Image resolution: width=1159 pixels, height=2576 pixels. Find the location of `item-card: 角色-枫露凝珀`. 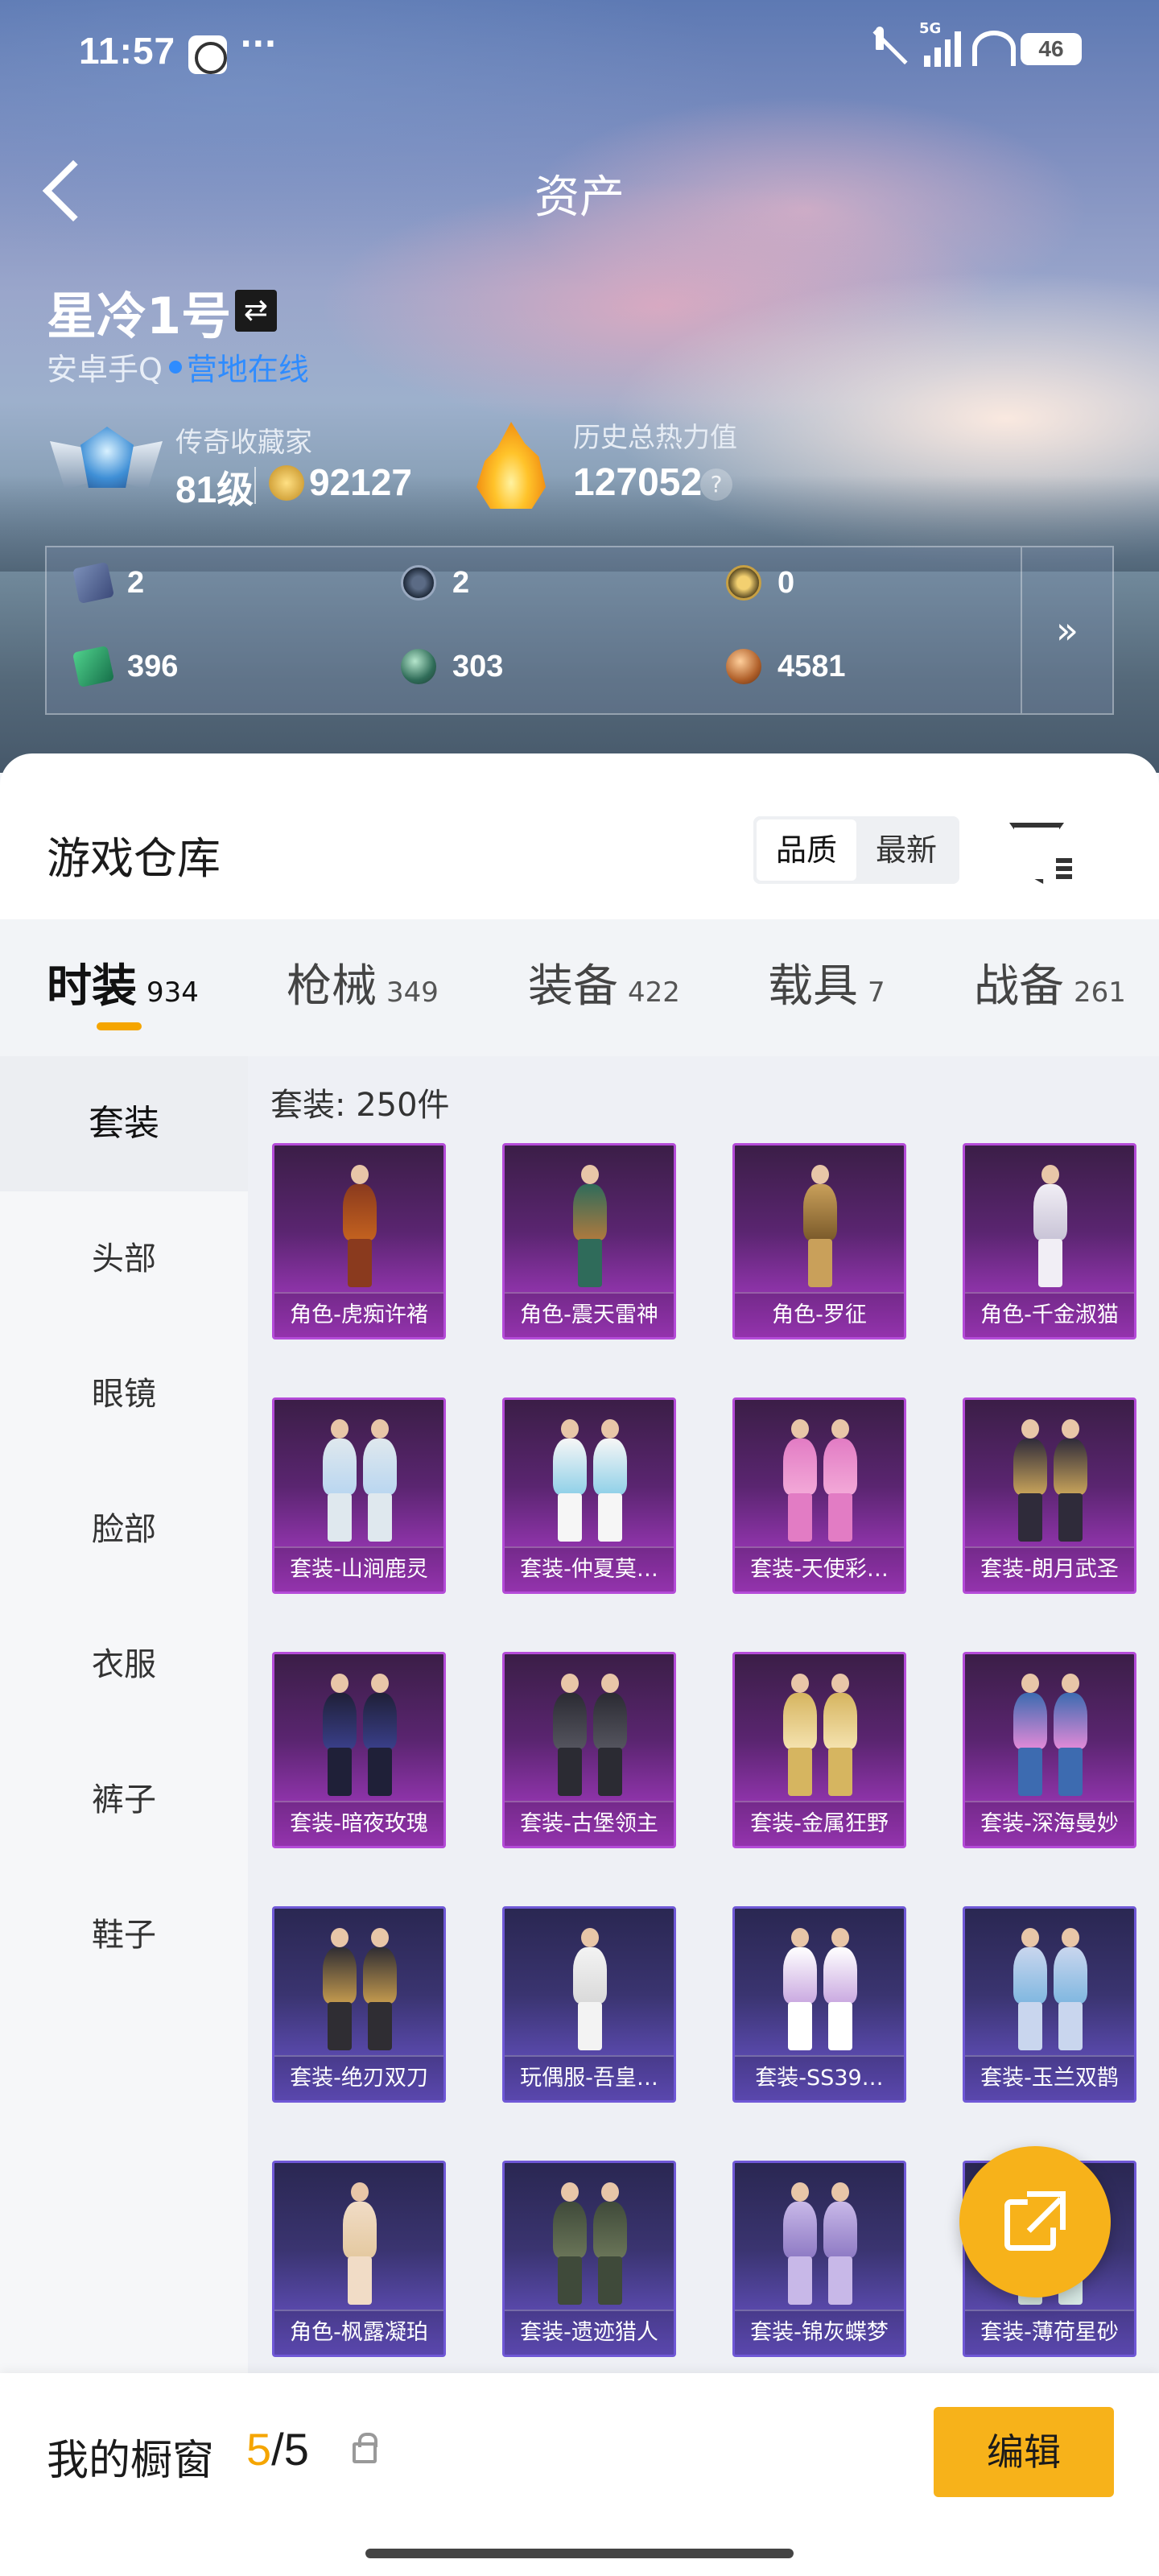

item-card: 角色-枫露凝珀 is located at coordinates (359, 2259).